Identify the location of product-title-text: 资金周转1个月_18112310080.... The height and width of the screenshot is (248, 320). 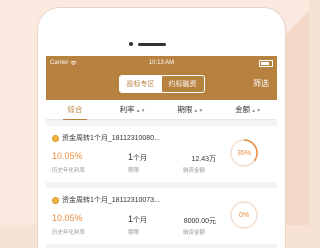
(111, 138).